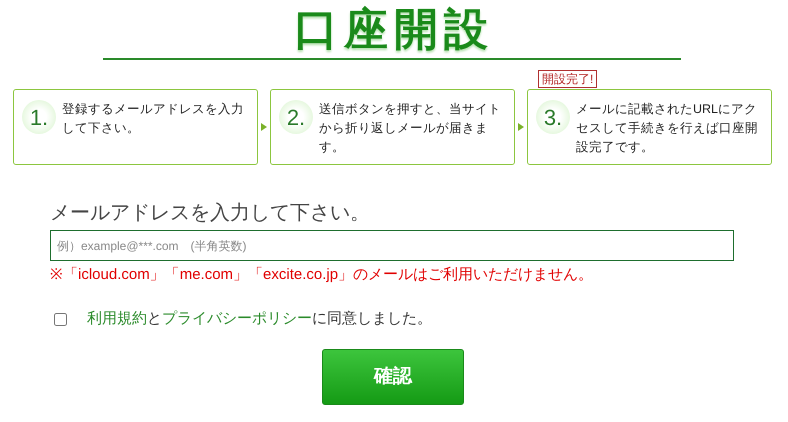 This screenshot has height=422, width=788. I want to click on agreement-text: 利用規約 と プライバシーポリシーに同意しました。, so click(259, 319).